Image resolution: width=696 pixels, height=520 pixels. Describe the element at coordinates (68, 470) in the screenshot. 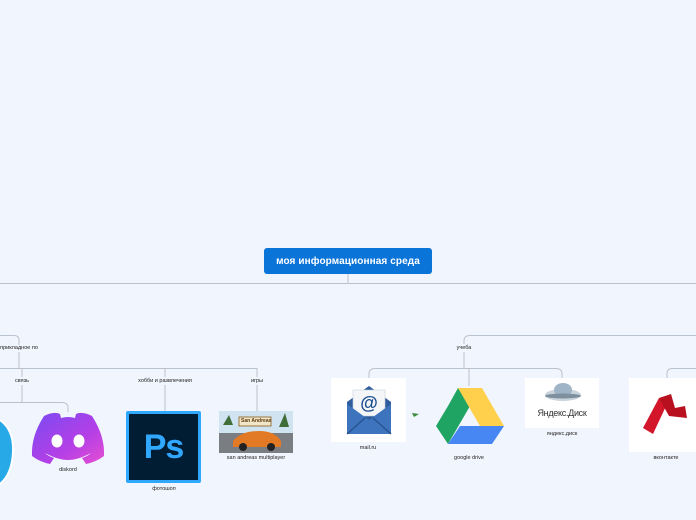

I see `item-label-diskord: diskord` at that location.